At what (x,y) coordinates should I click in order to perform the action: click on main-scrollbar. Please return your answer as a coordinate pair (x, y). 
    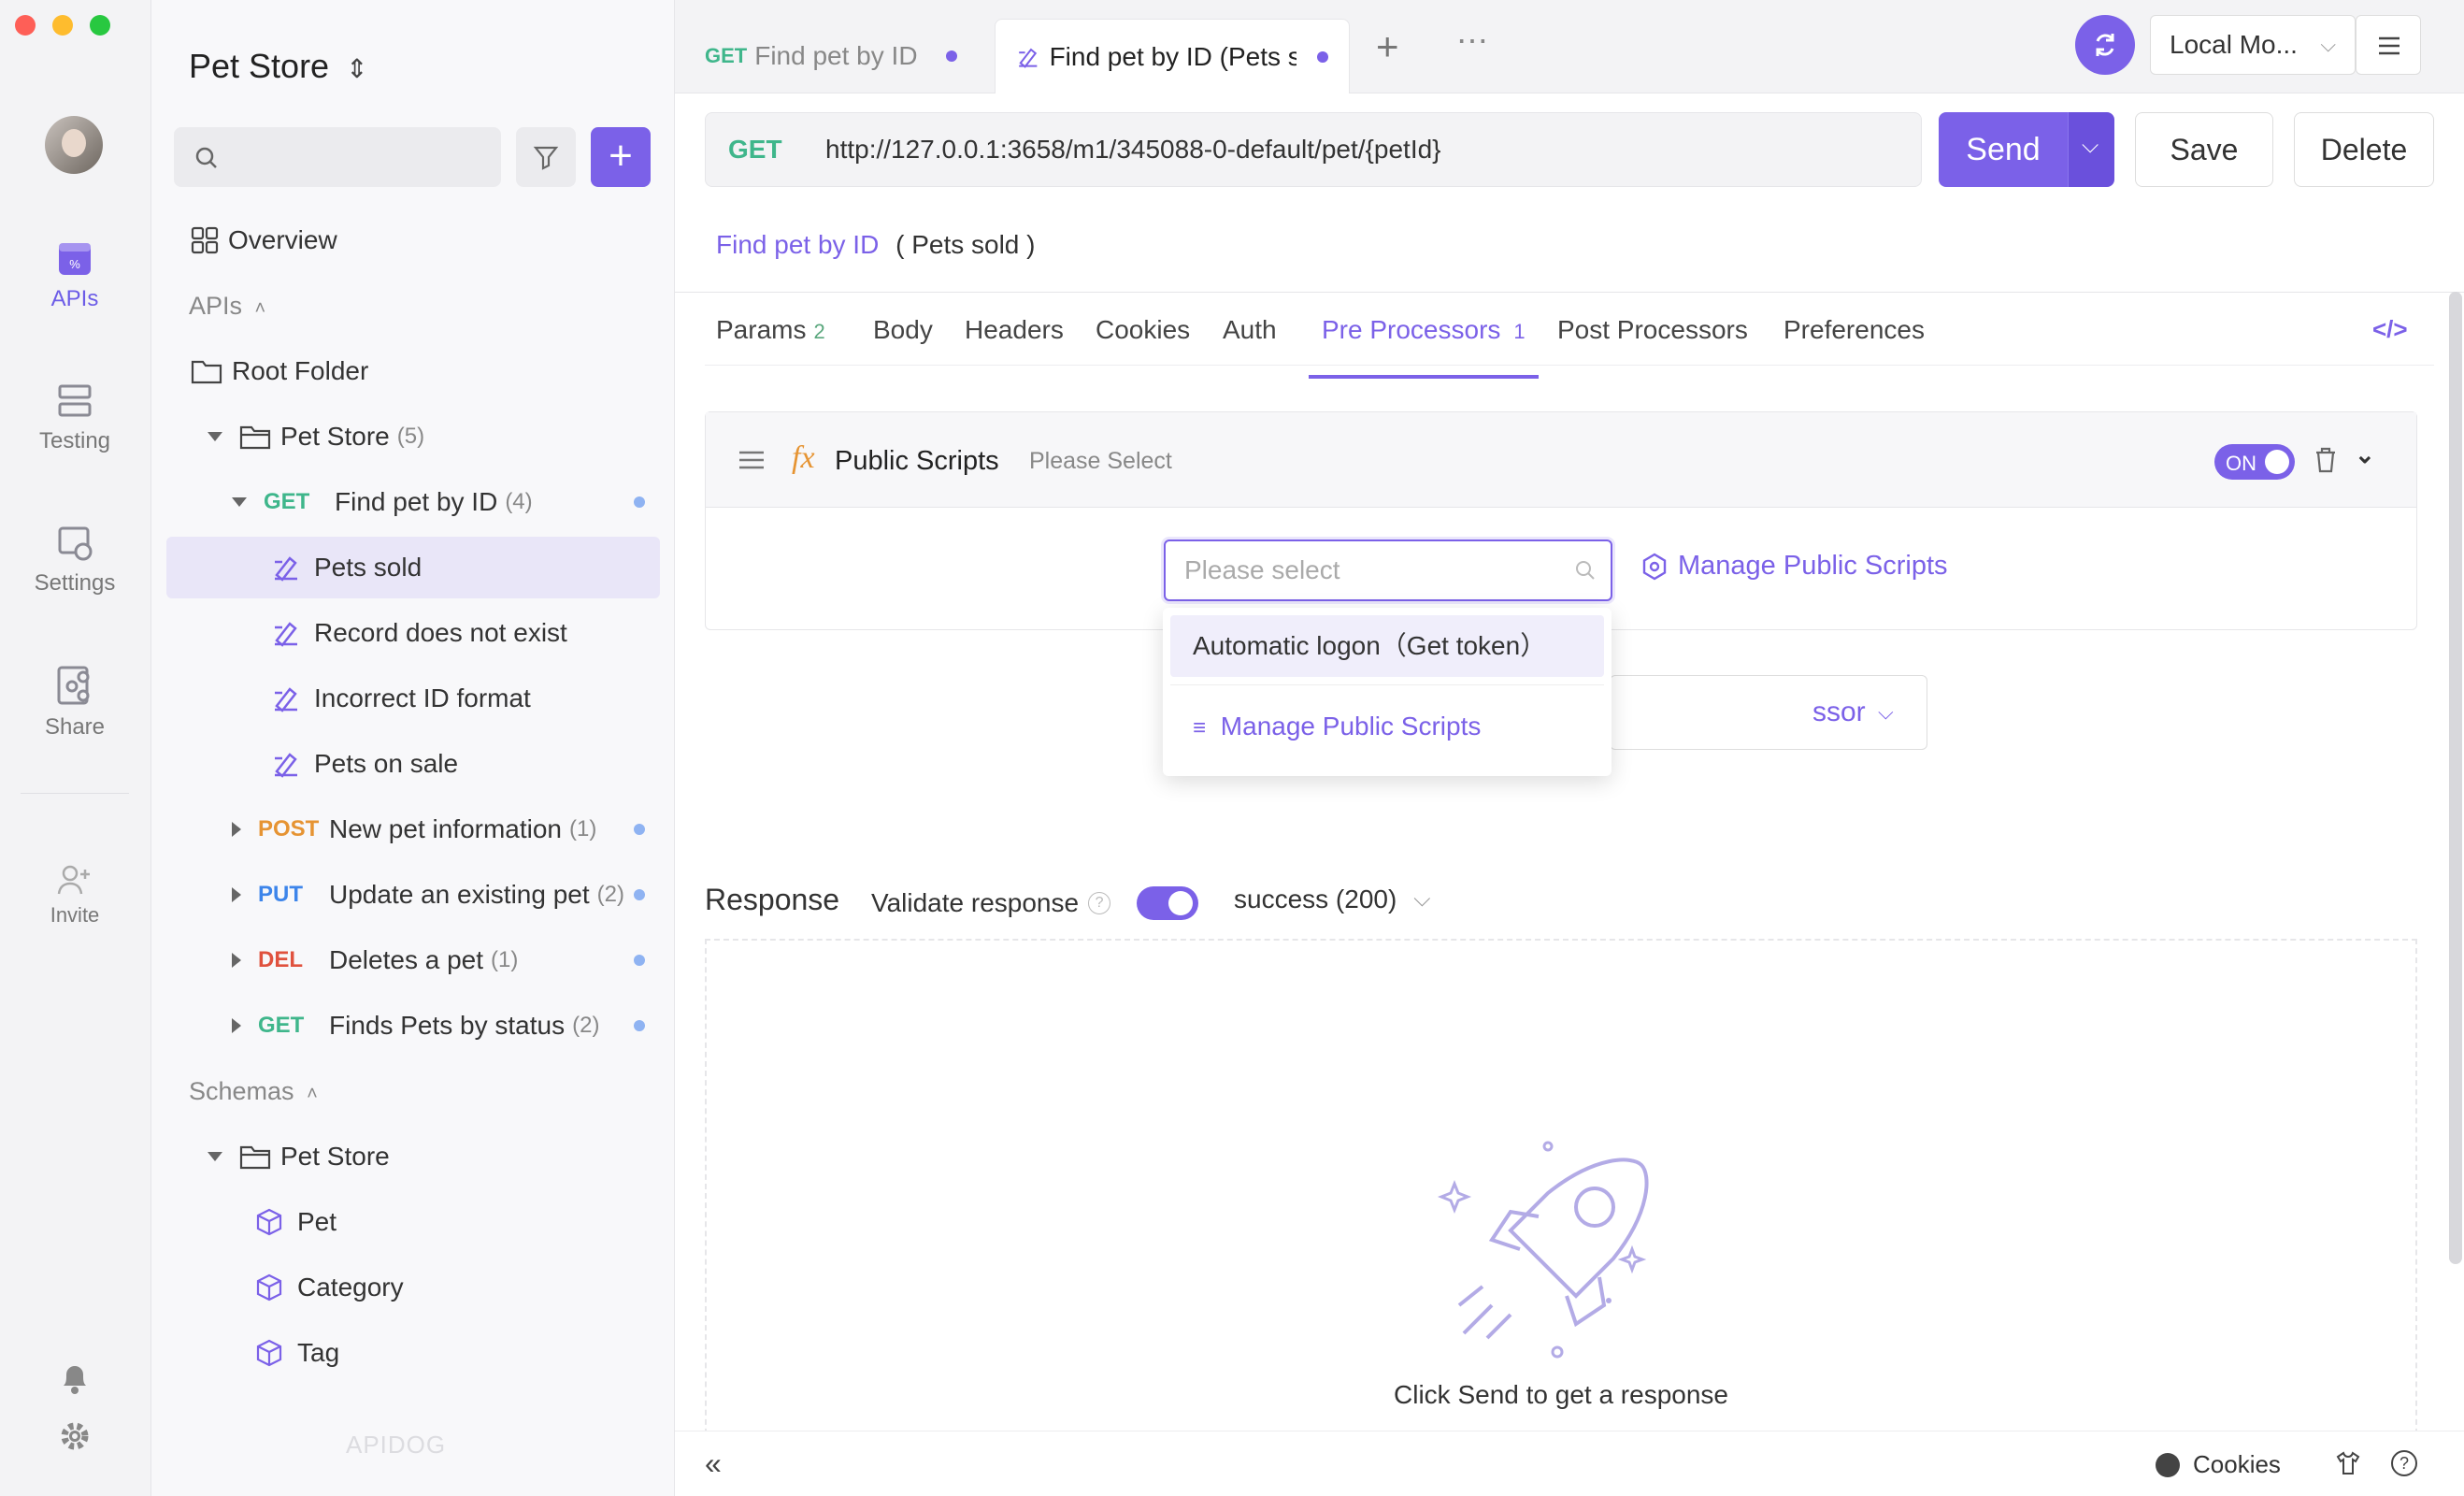
    Looking at the image, I should click on (2455, 778).